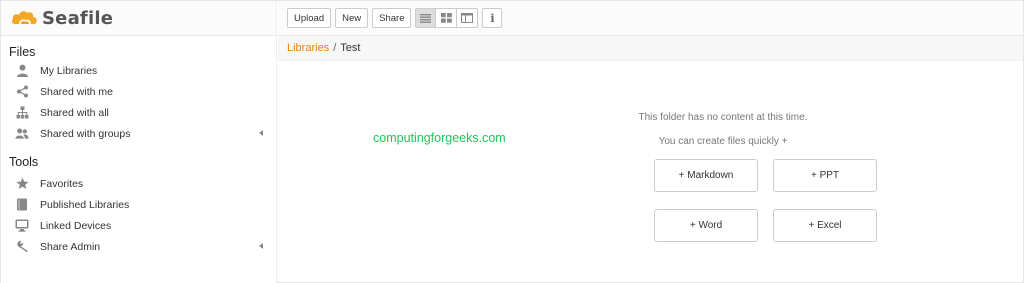 This screenshot has width=1024, height=283. Describe the element at coordinates (85, 133) in the screenshot. I see `sidebar-item-label: Shared with groups` at that location.